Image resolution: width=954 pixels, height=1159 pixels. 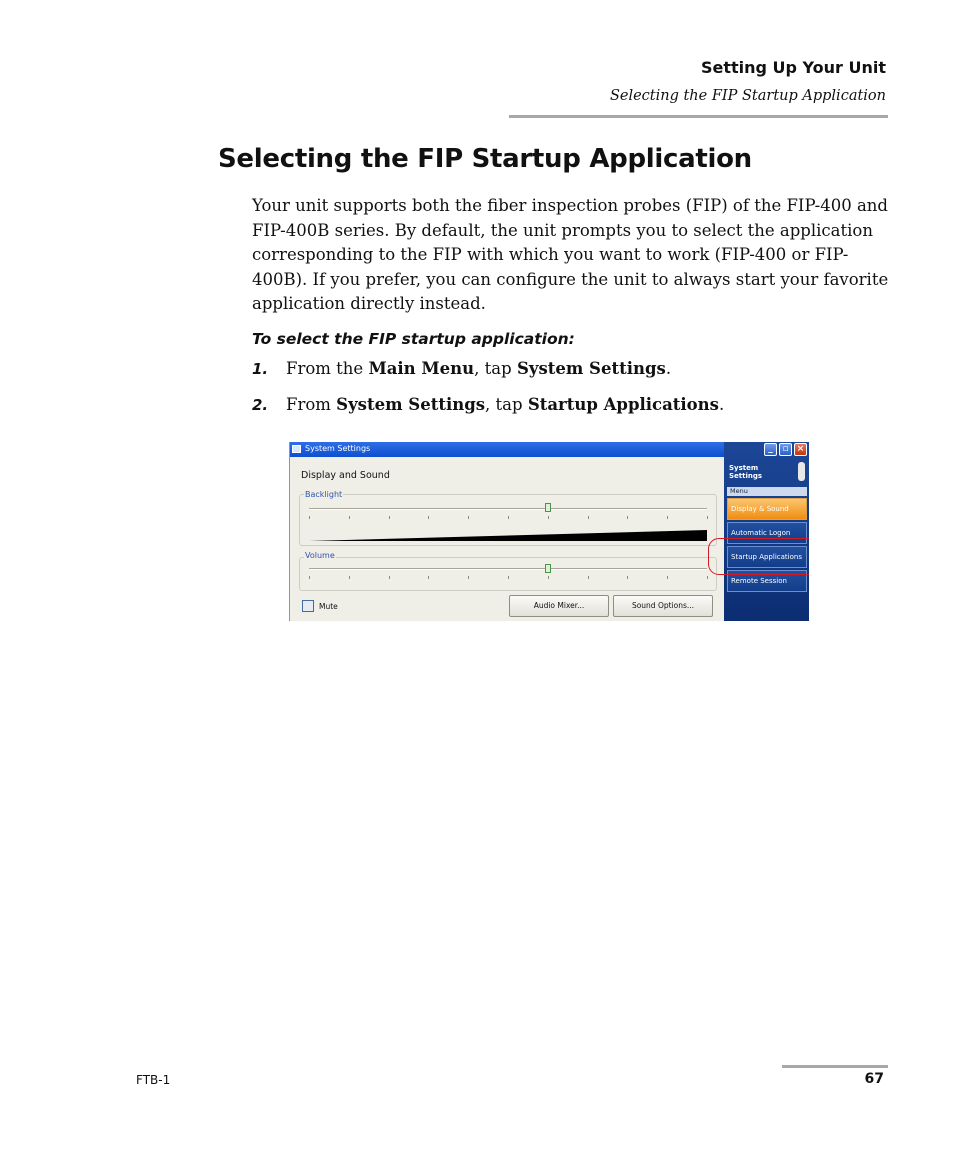 I want to click on restore-icon: ▫, so click(x=785, y=449).